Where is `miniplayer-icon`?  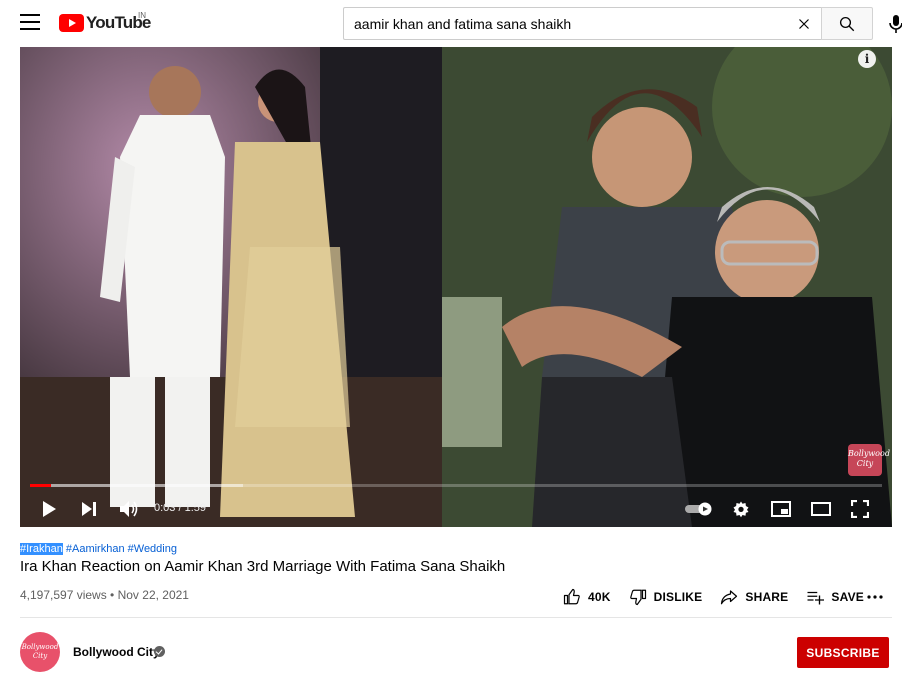 miniplayer-icon is located at coordinates (781, 509).